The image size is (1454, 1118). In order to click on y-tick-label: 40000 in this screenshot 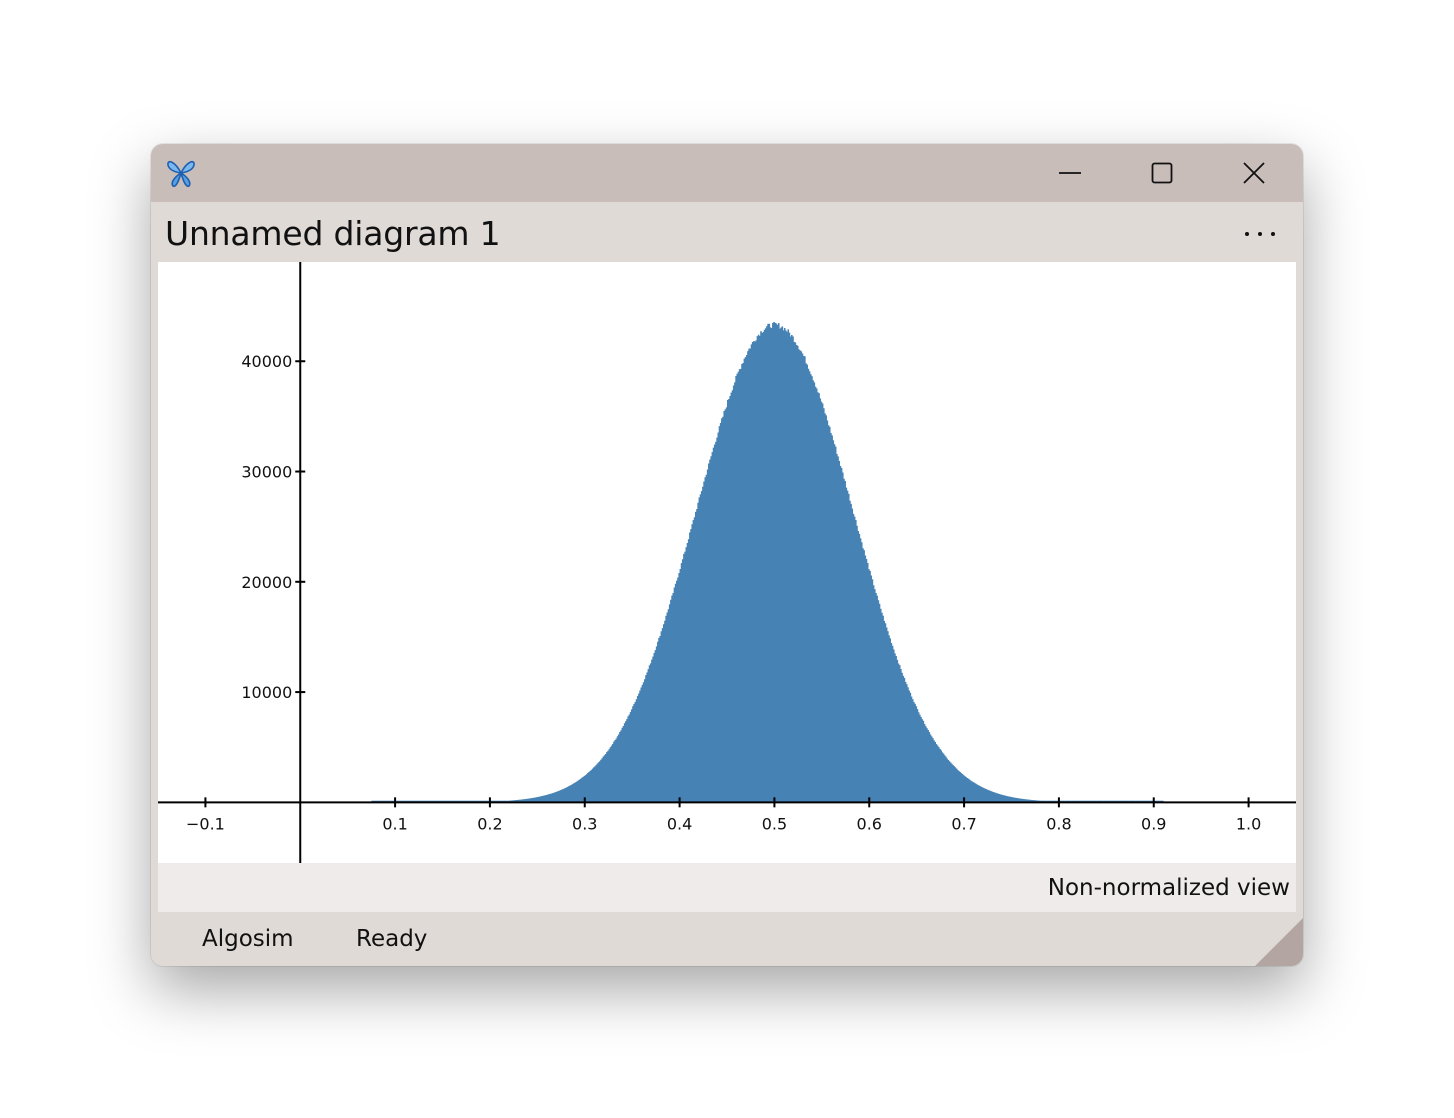, I will do `click(266, 361)`.